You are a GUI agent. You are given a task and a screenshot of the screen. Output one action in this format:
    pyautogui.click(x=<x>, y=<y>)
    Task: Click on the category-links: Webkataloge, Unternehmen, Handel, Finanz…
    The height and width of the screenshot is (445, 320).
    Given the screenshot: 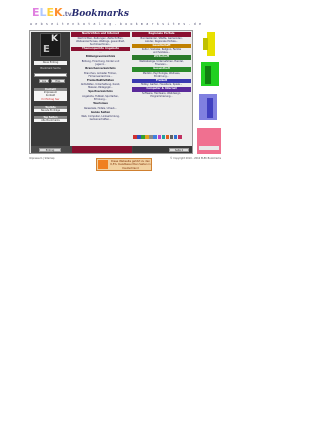 What is the action you would take?
    pyautogui.click(x=161, y=63)
    